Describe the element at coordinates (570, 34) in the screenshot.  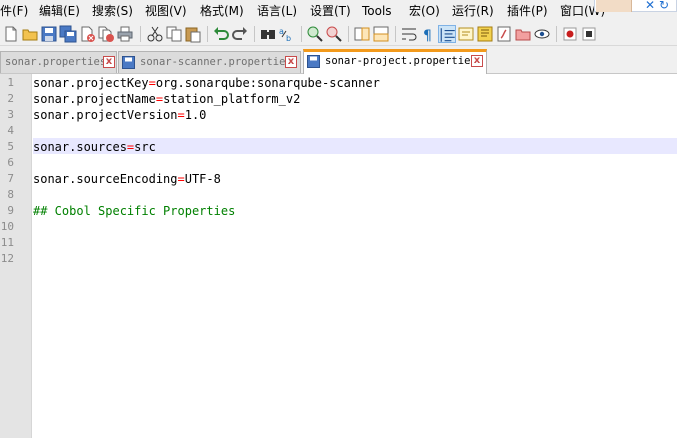
I see `record-macro-icon` at that location.